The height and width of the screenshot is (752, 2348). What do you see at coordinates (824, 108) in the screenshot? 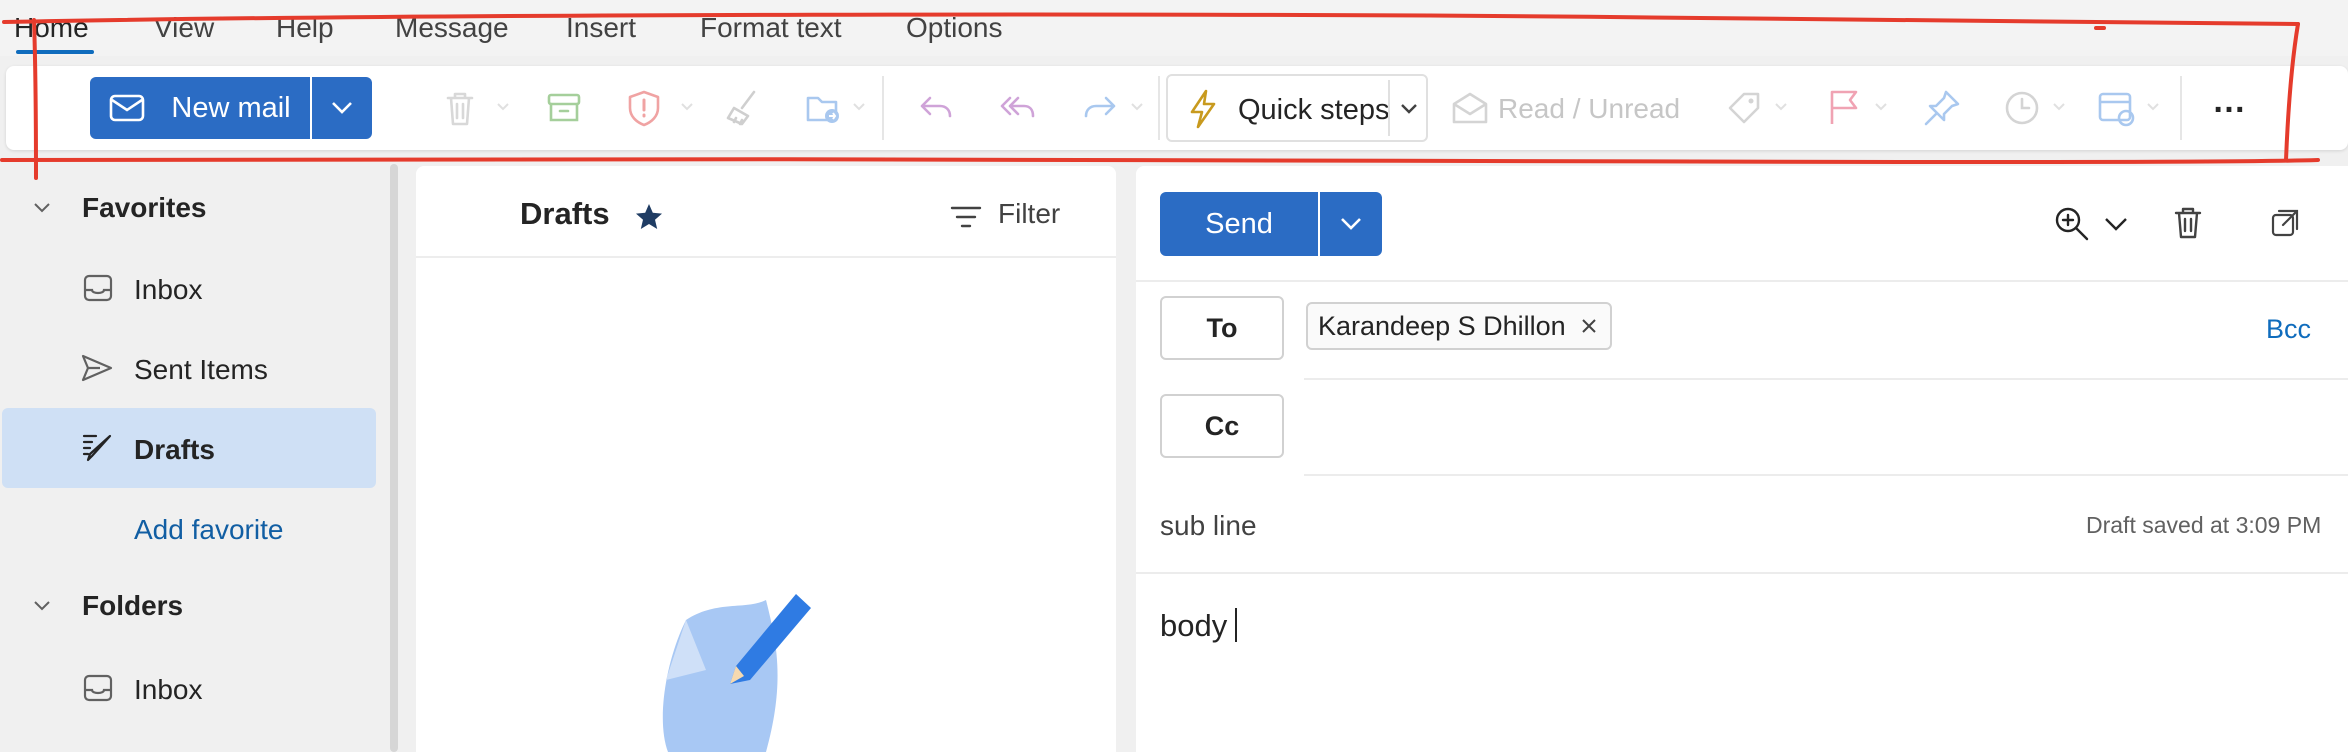
I see `move-icon` at bounding box center [824, 108].